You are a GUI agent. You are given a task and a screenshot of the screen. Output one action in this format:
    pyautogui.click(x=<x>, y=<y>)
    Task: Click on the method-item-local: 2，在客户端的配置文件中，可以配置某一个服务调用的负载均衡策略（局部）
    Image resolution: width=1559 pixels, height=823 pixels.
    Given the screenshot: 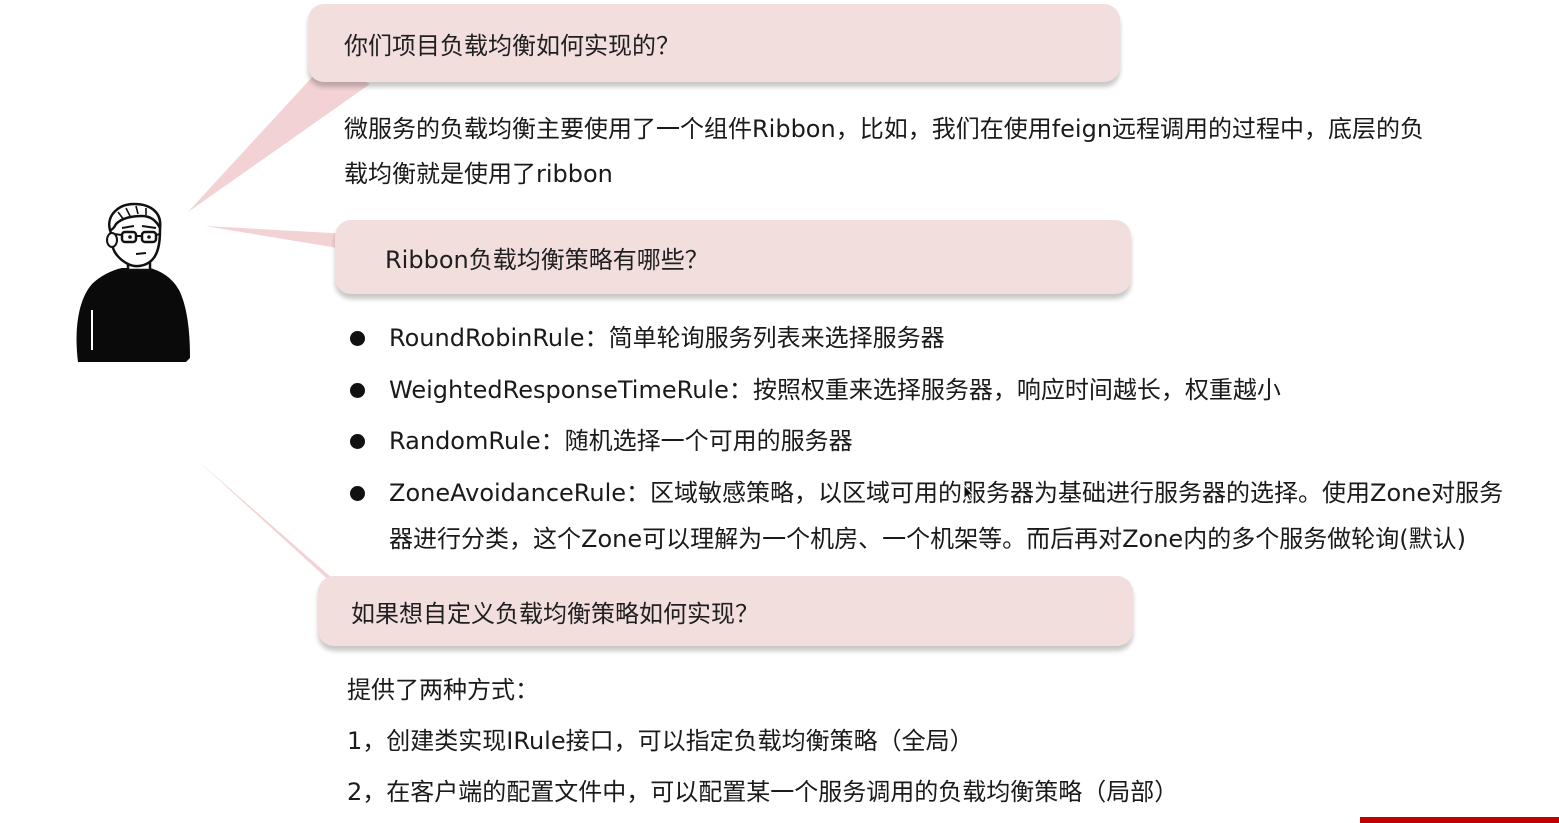 What is the action you would take?
    pyautogui.click(x=763, y=792)
    